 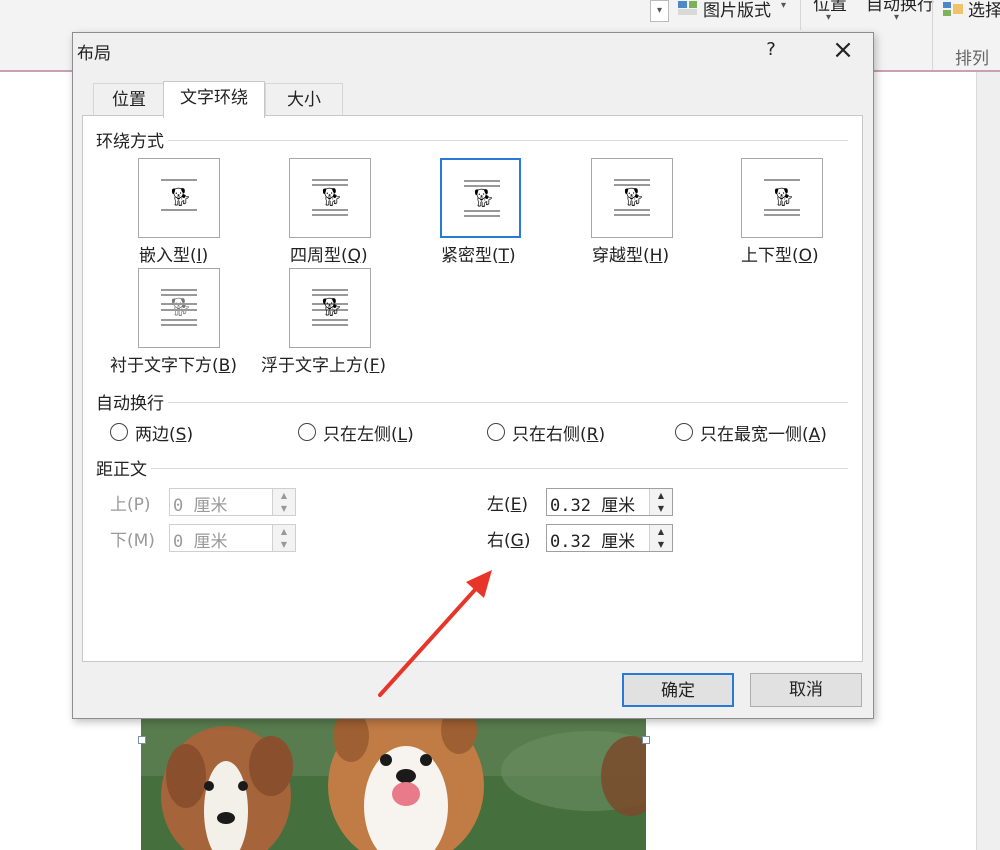 I want to click on wrap-square-icon: 🐕︎, so click(x=330, y=198).